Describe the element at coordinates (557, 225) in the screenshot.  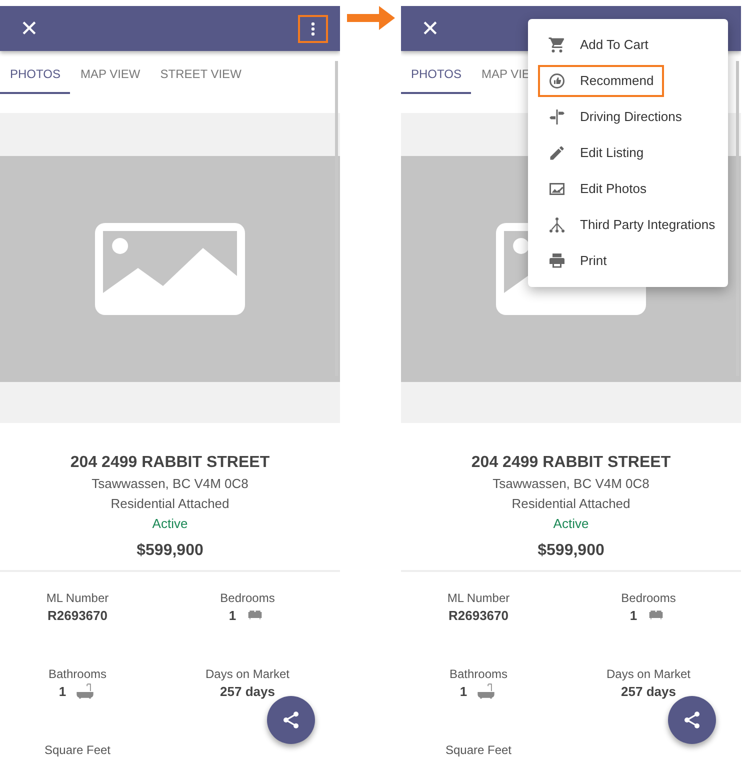
I see `hierarchy-icon` at that location.